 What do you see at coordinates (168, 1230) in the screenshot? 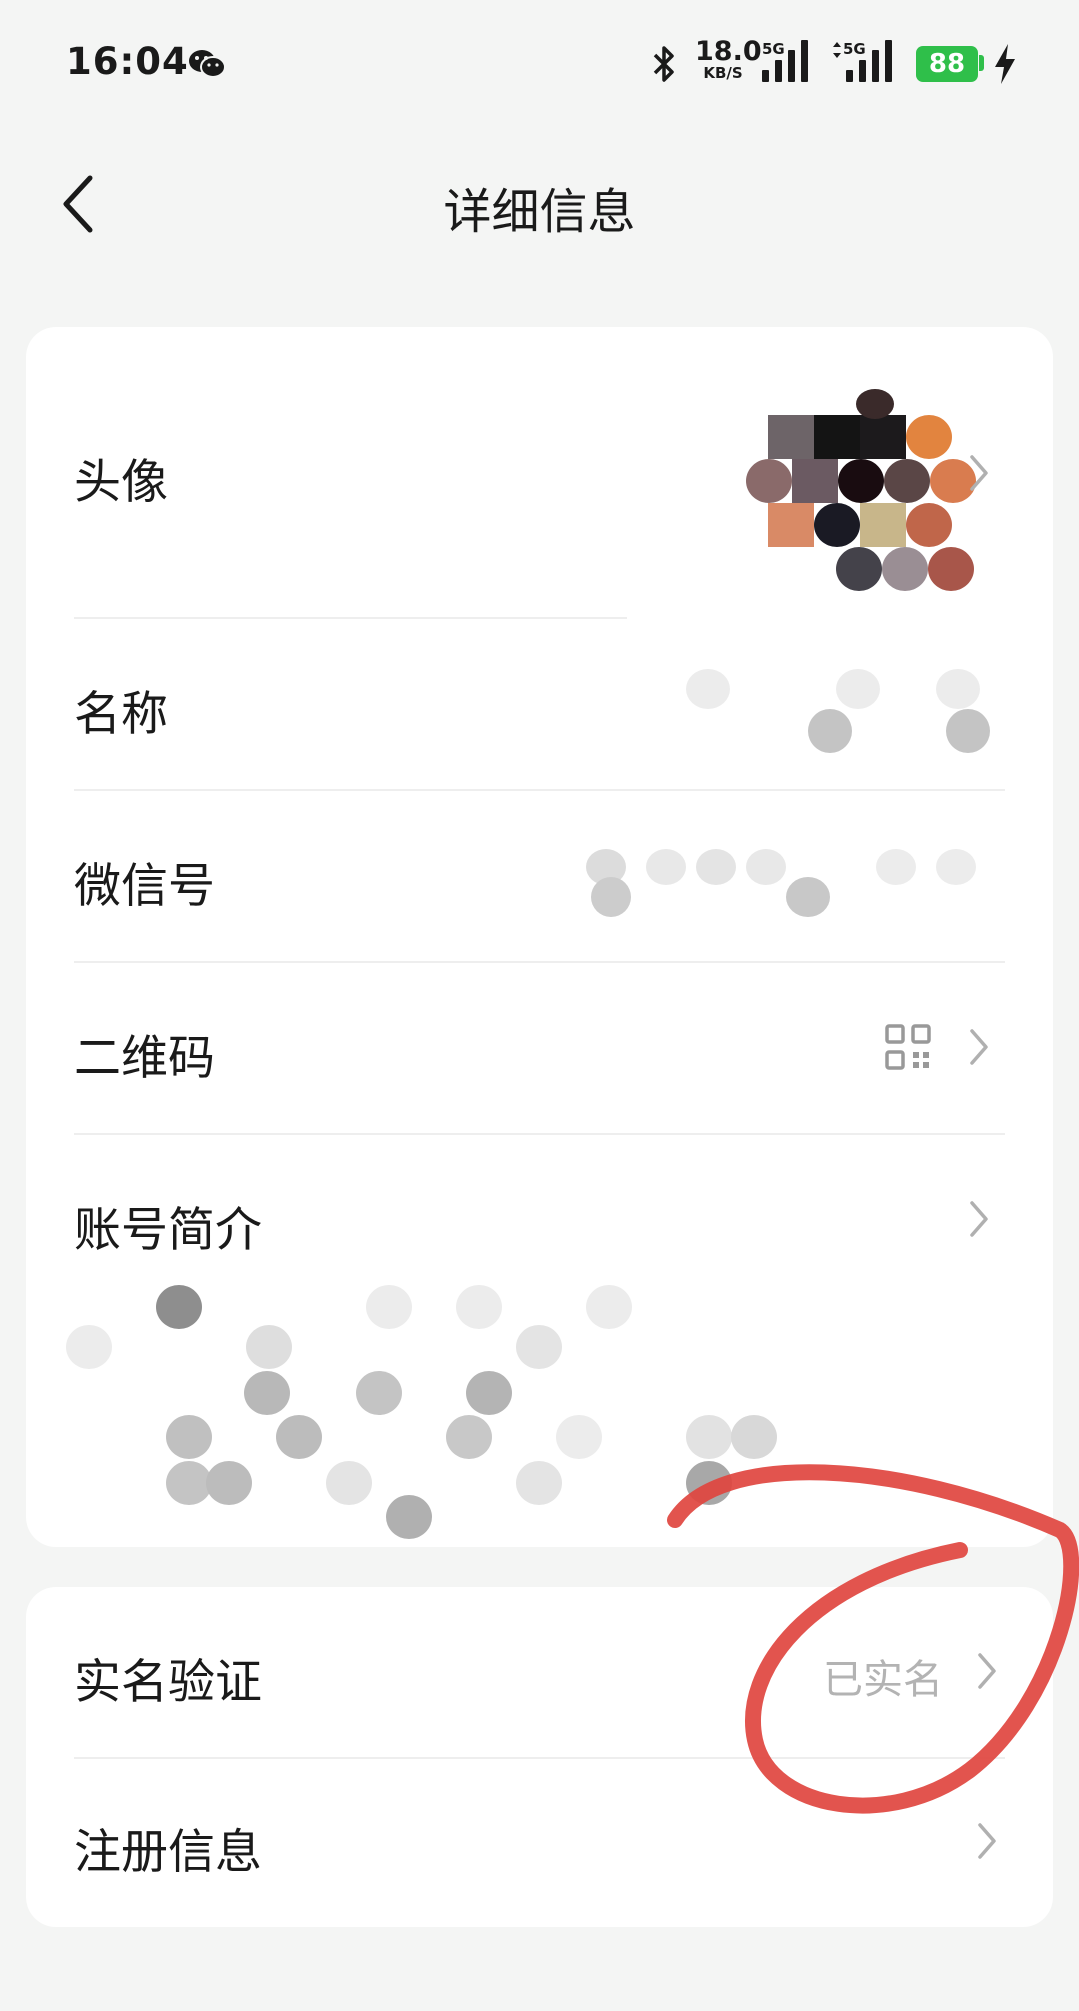
I see `row-label: 账号简介` at bounding box center [168, 1230].